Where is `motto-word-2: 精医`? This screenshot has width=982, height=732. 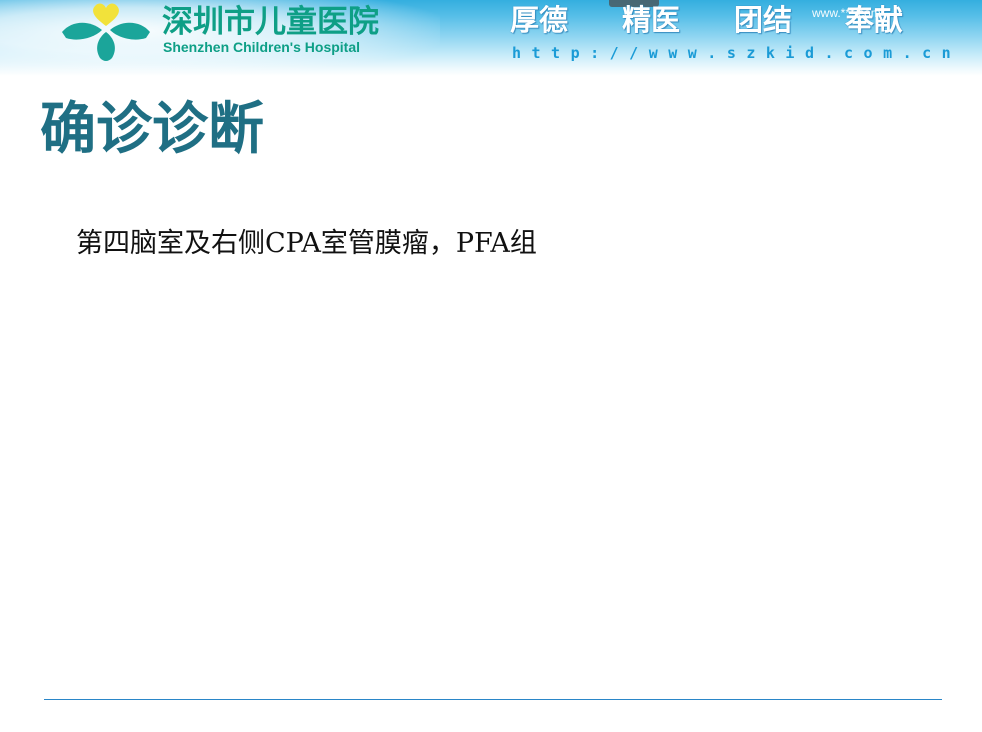 motto-word-2: 精医 is located at coordinates (651, 20).